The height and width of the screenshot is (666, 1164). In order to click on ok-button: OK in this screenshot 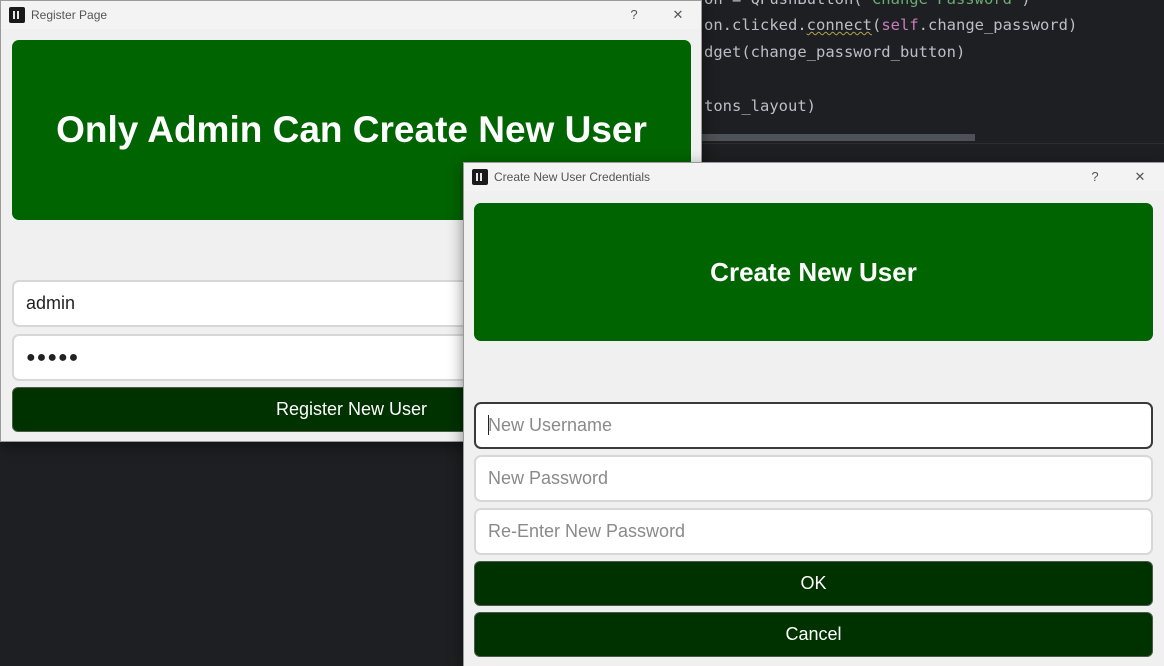, I will do `click(813, 583)`.